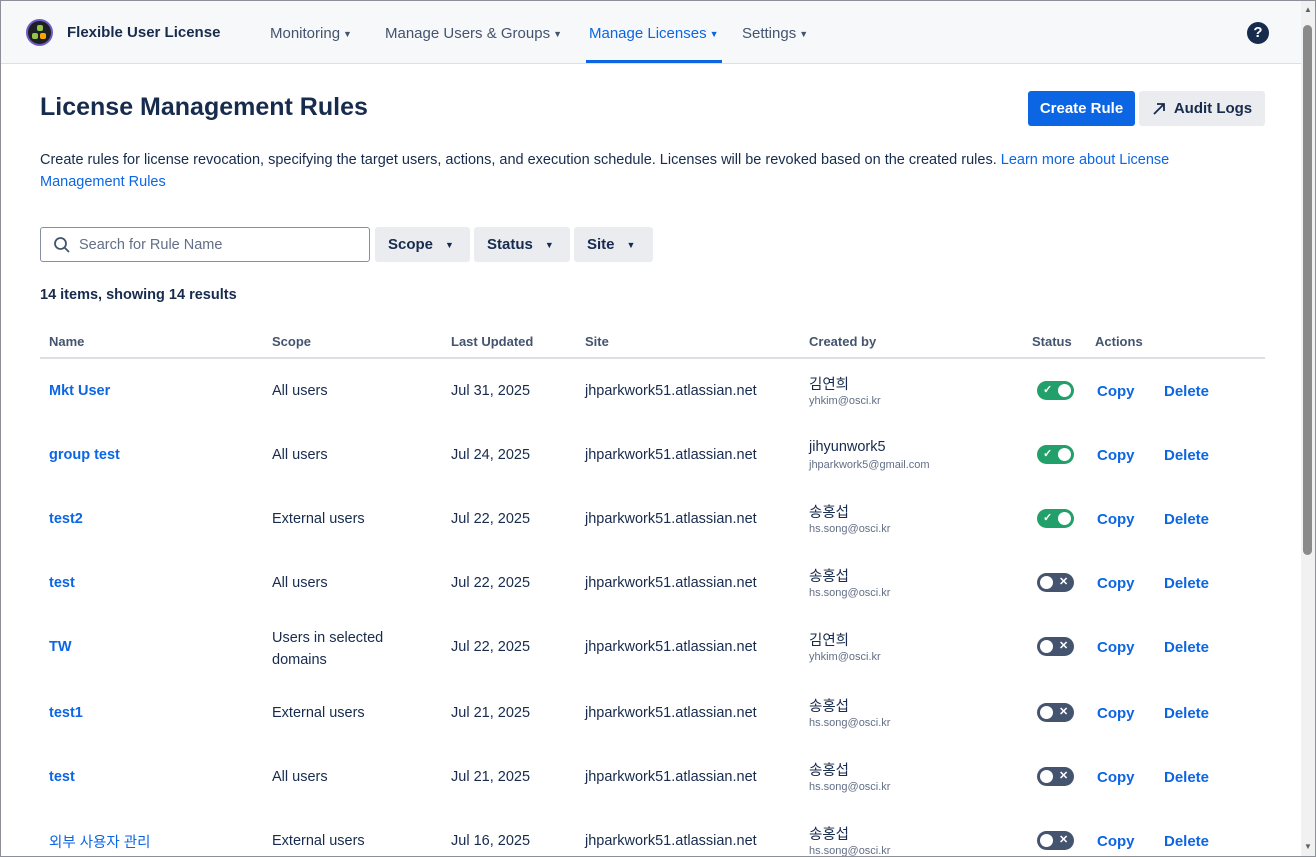 This screenshot has height=857, width=1316. Describe the element at coordinates (422, 244) in the screenshot. I see `scope-filter-dropdown: Scope ▼` at that location.